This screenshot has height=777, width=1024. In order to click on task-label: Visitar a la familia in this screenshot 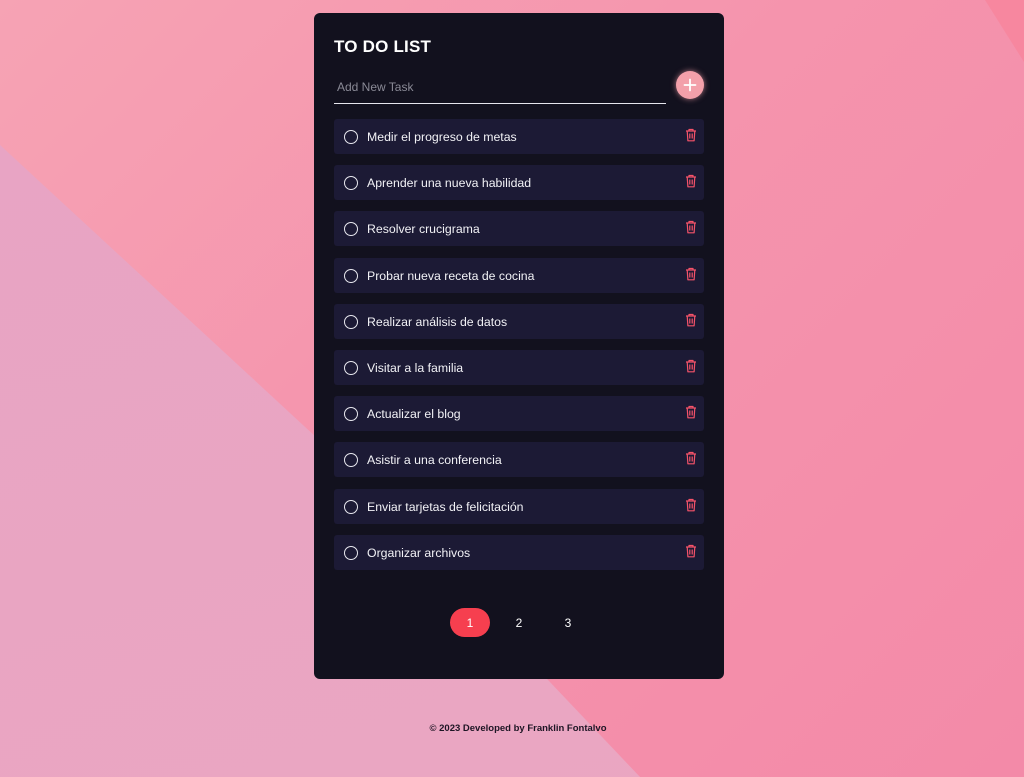, I will do `click(415, 367)`.